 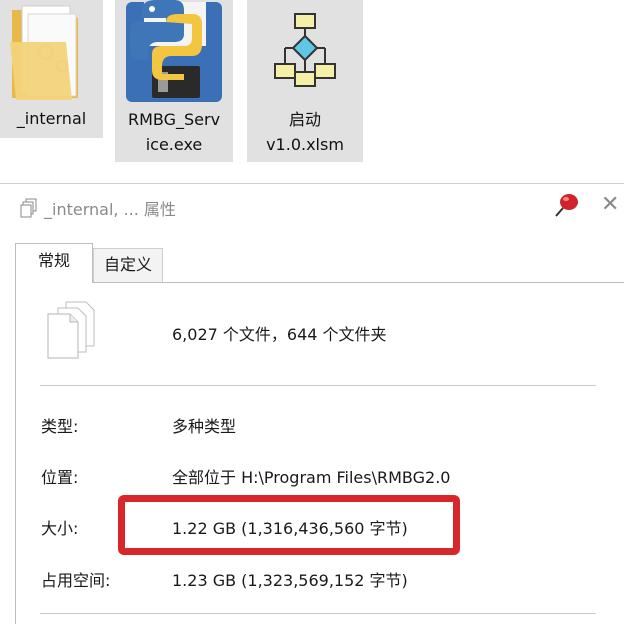 I want to click on file-item-rmbg-service: RMBG_Serv ice.exe, so click(x=174, y=81).